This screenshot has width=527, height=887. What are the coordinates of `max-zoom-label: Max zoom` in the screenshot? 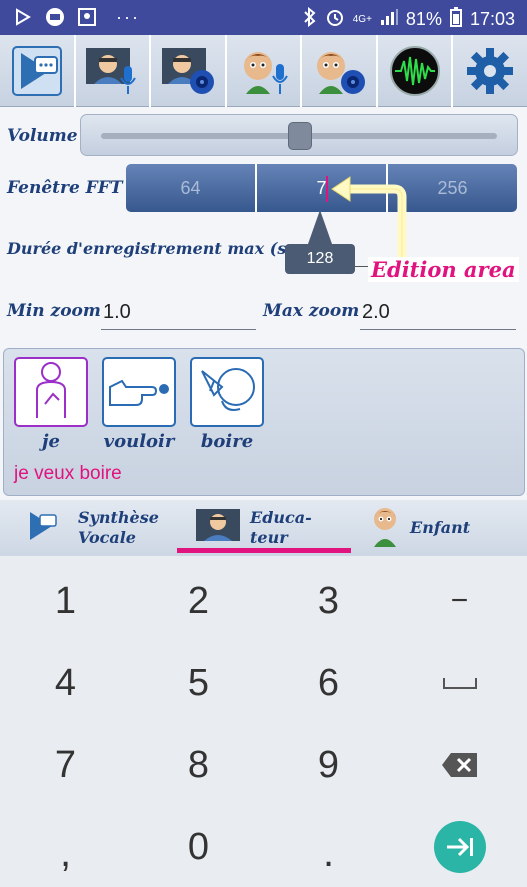 It's located at (311, 311).